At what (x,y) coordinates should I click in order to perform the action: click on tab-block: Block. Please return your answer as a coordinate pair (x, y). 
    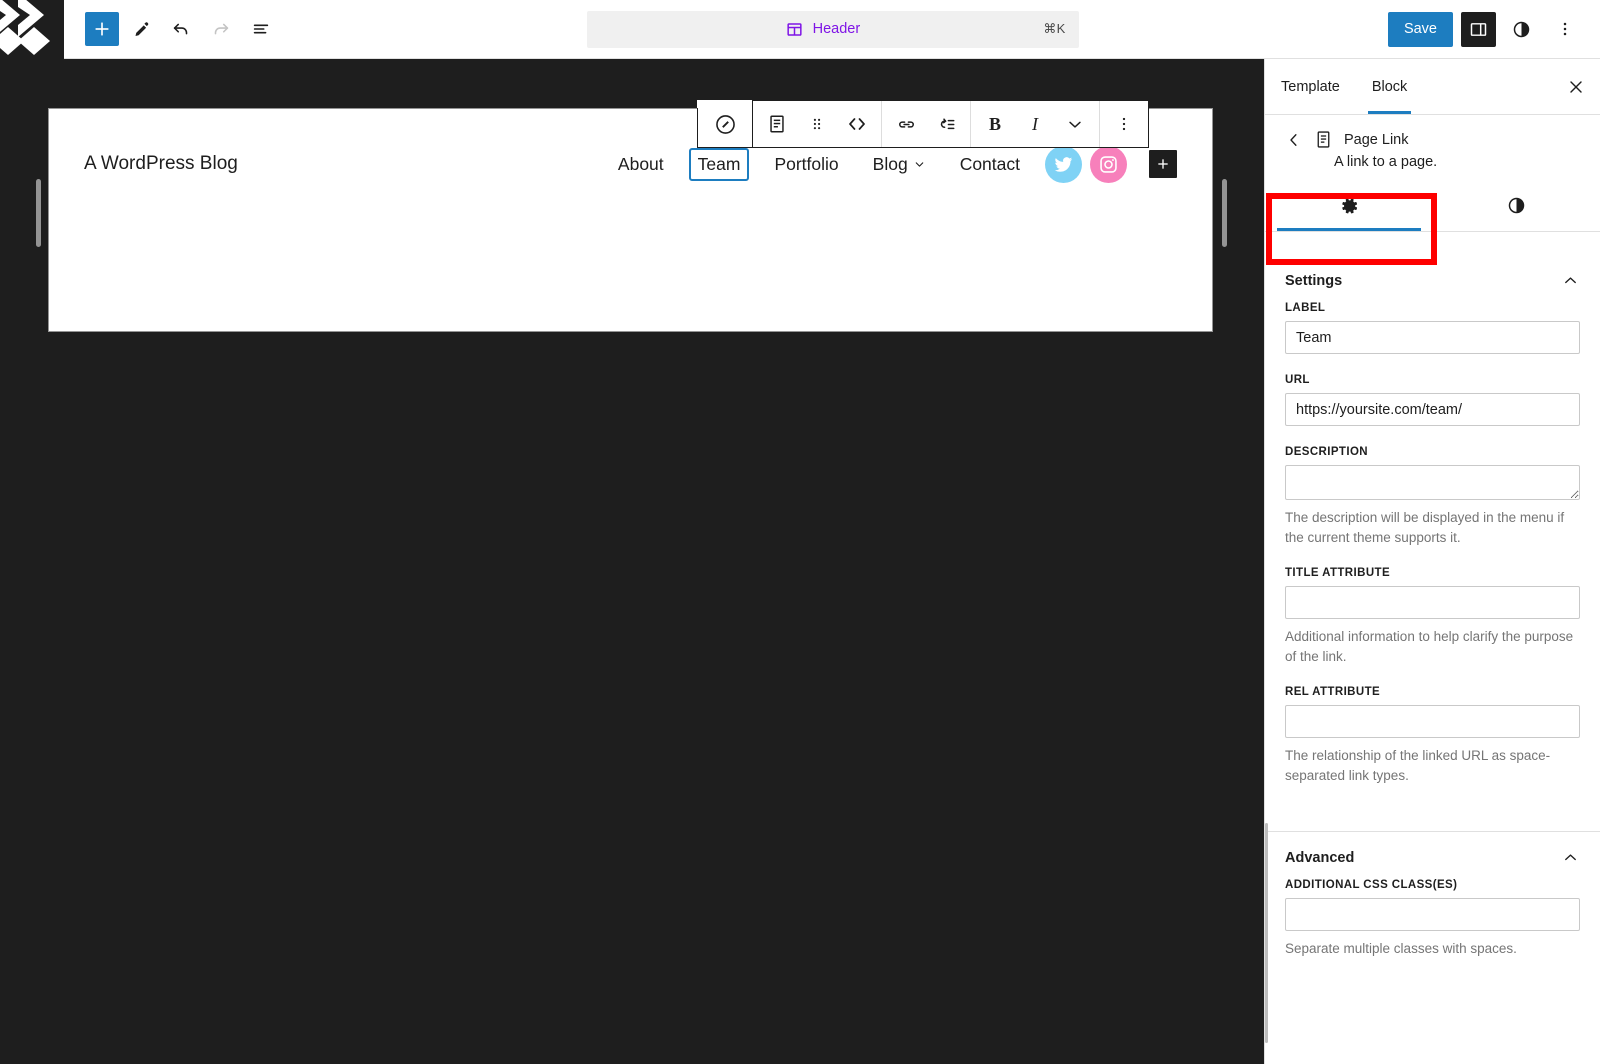
    Looking at the image, I should click on (1389, 86).